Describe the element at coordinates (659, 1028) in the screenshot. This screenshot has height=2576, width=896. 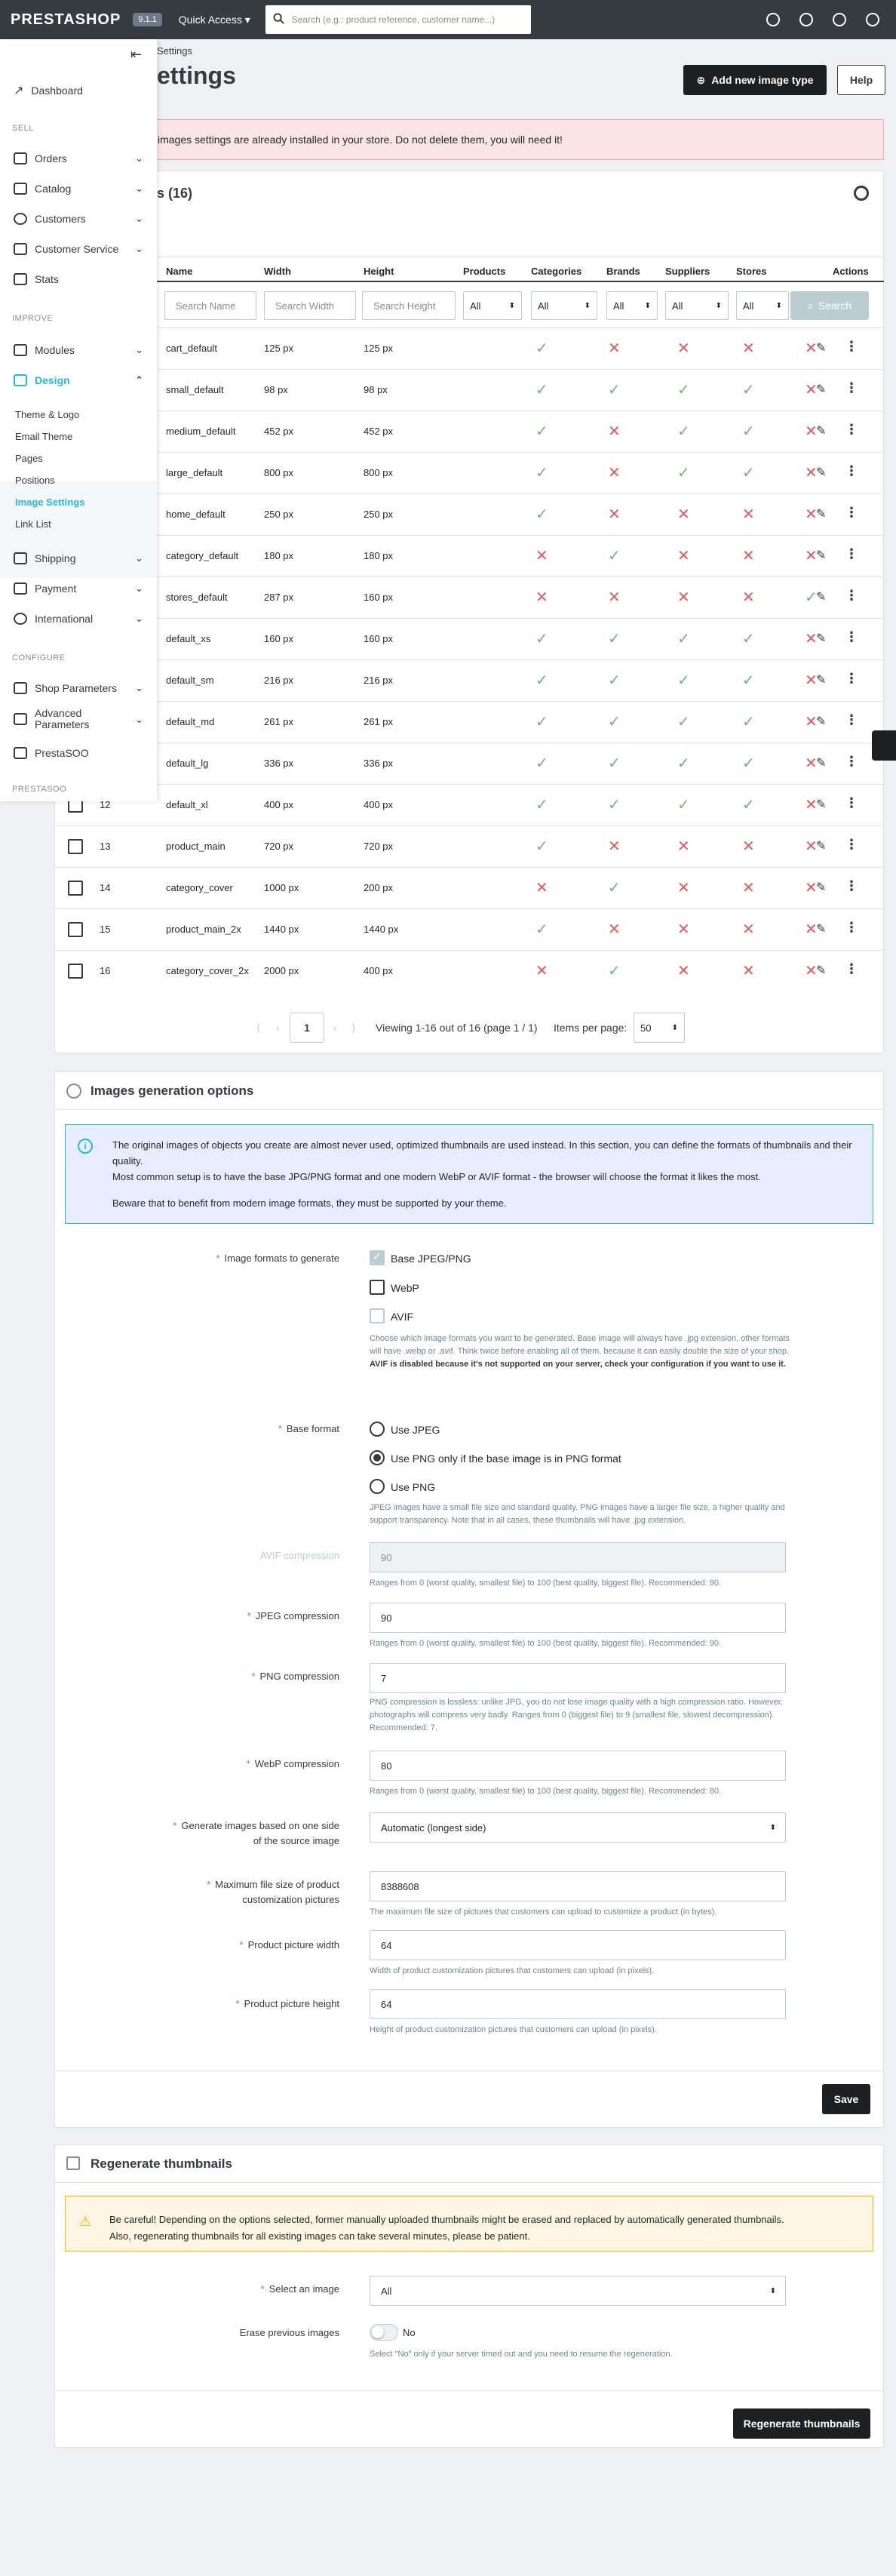
I see `items-per-page-select: 50 ⬍` at that location.